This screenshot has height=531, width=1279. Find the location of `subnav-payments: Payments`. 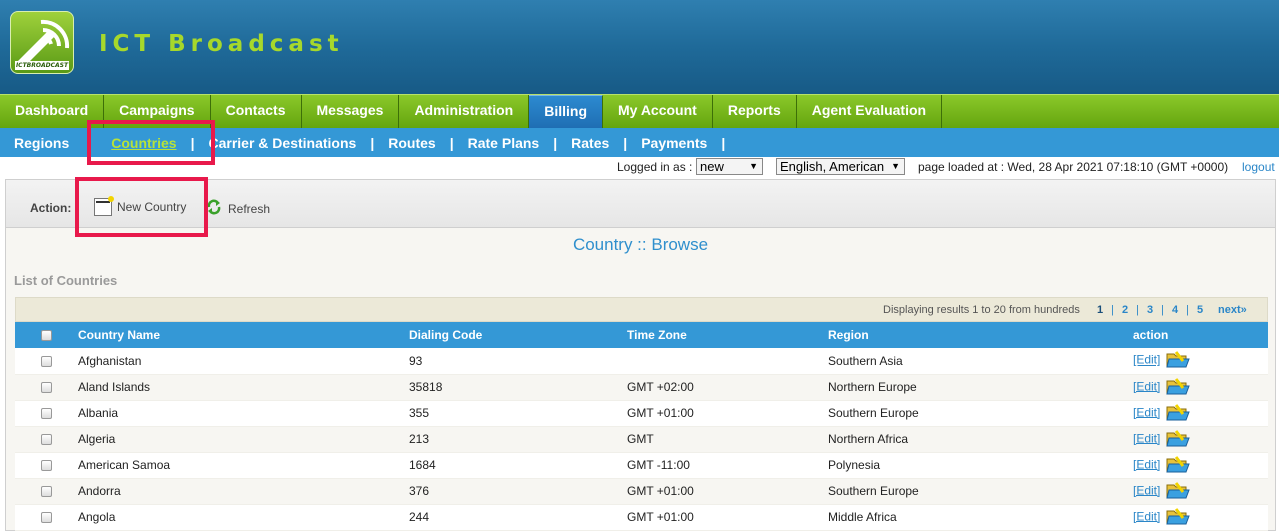

subnav-payments: Payments is located at coordinates (674, 143).